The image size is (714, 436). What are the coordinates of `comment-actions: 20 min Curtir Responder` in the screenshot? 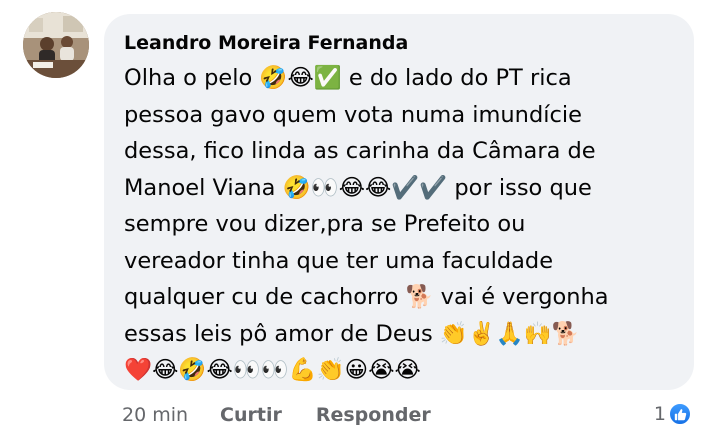 It's located at (293, 415).